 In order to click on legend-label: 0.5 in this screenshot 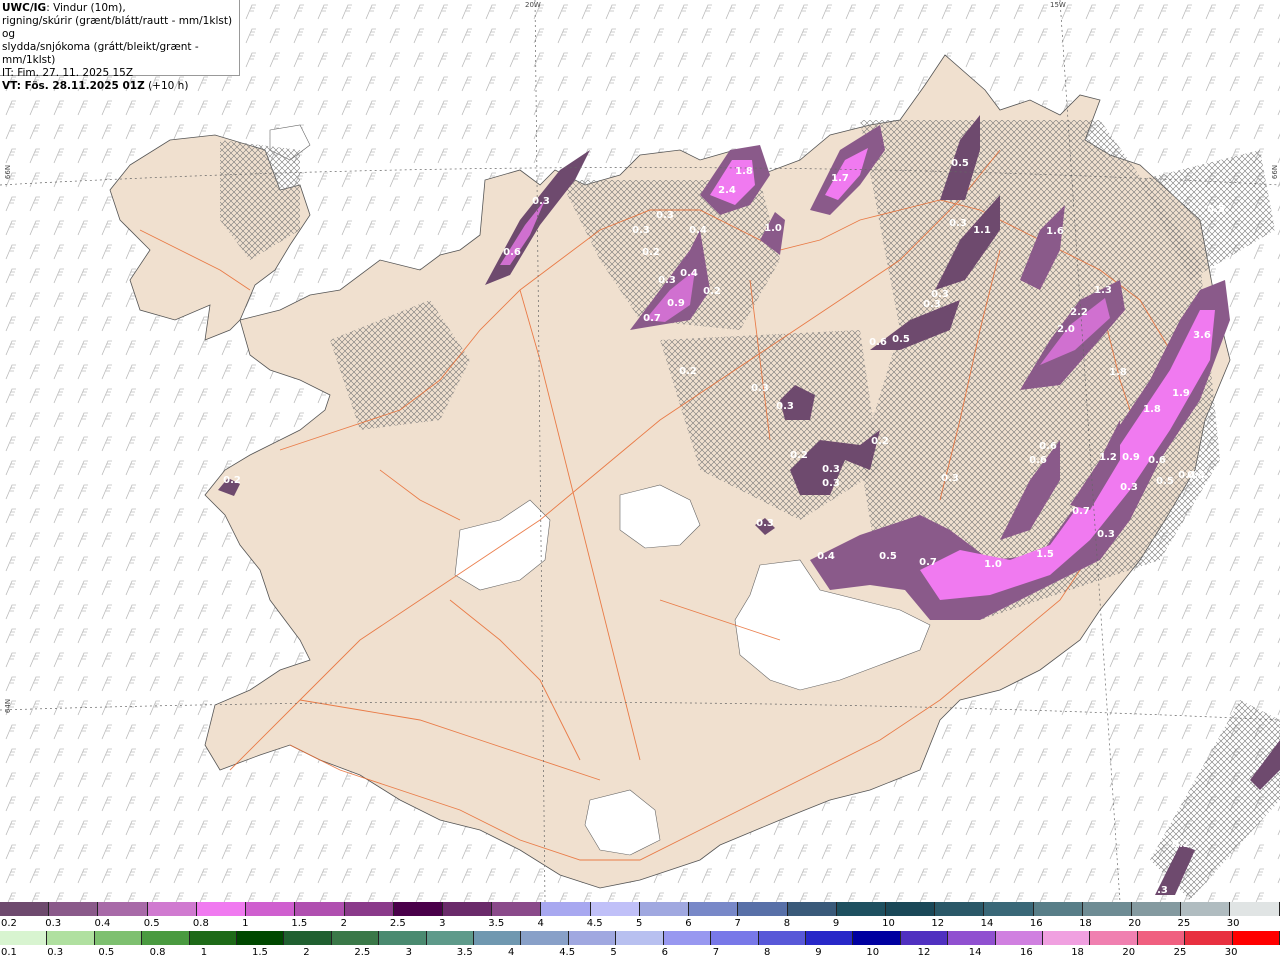, I will do `click(106, 952)`.